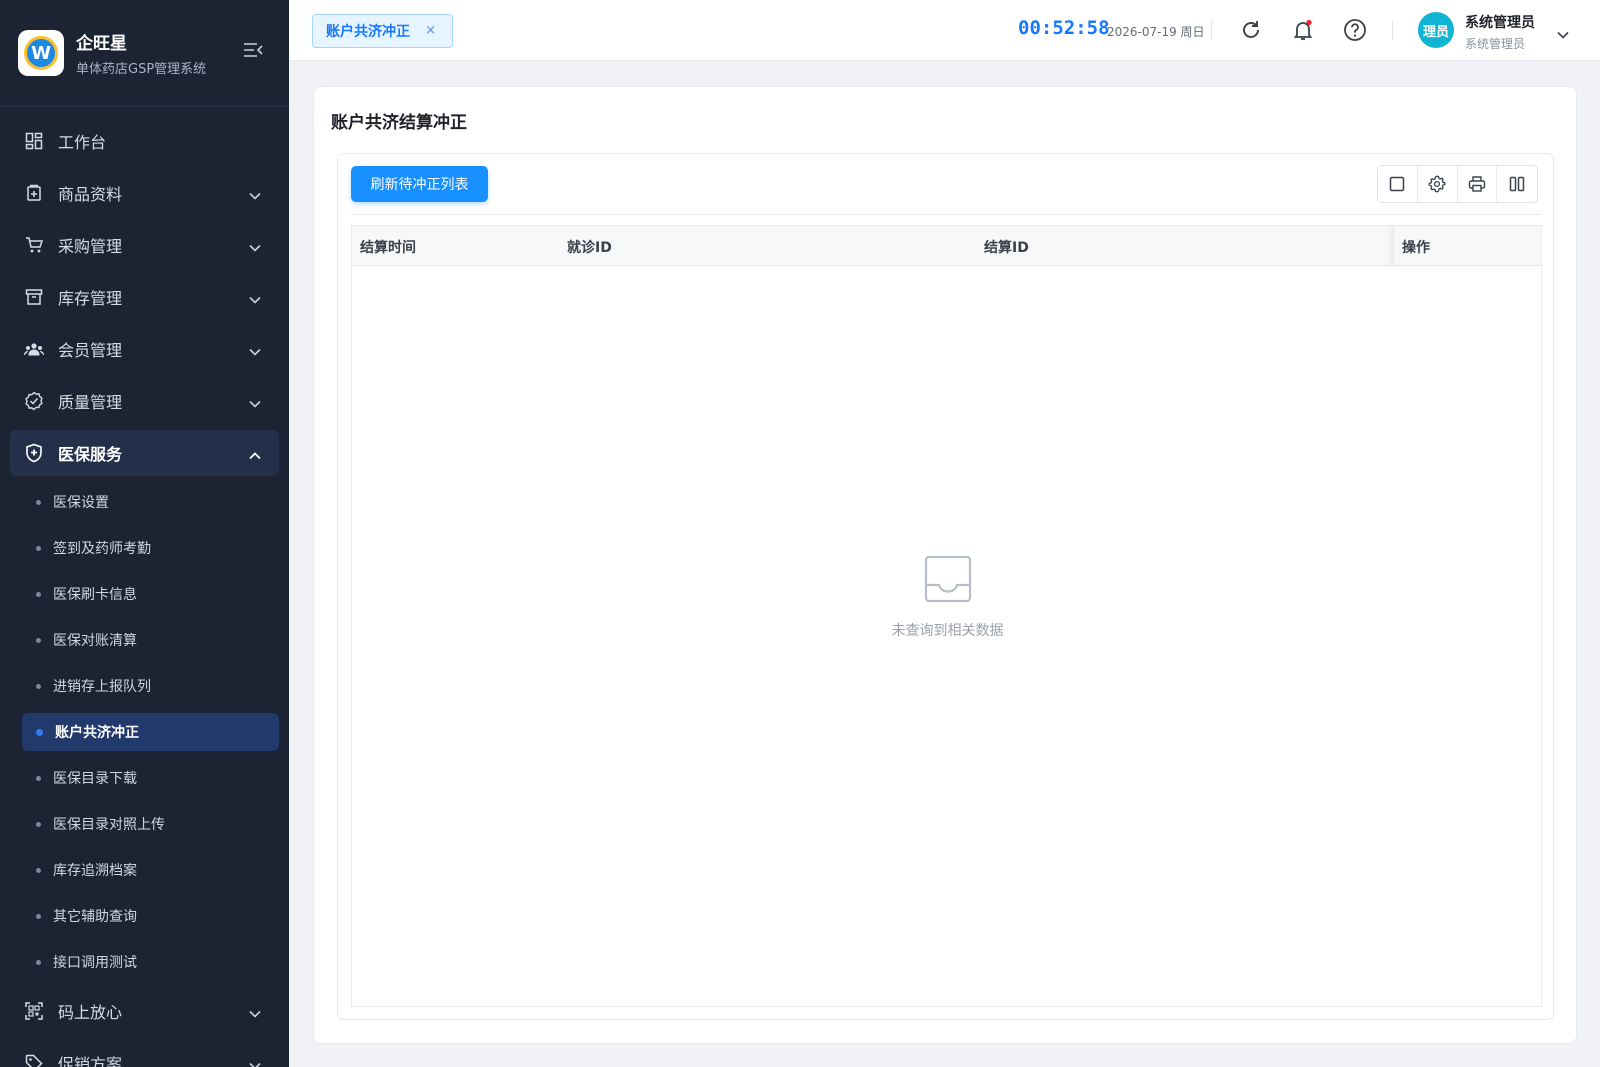 The height and width of the screenshot is (1067, 1600). Describe the element at coordinates (144, 401) in the screenshot. I see `sidebar-item-quality: 质量管理` at that location.